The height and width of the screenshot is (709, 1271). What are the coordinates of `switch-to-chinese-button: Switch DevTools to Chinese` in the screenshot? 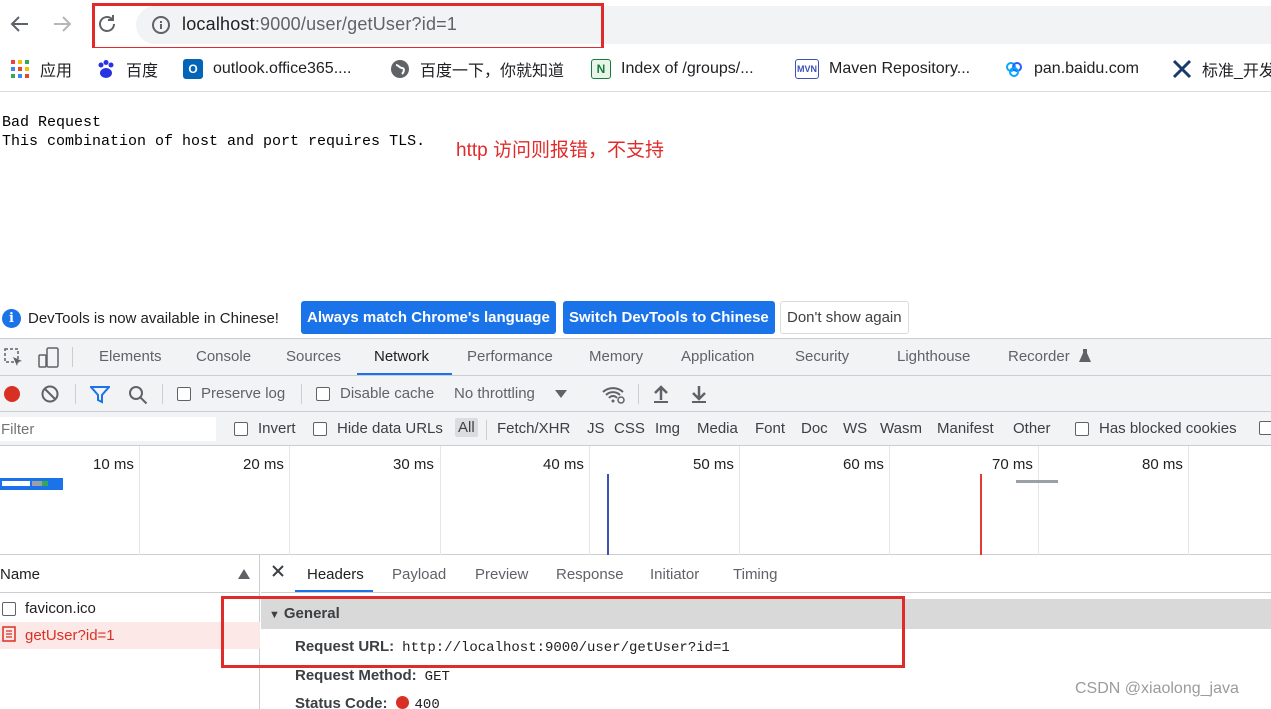 It's located at (669, 317).